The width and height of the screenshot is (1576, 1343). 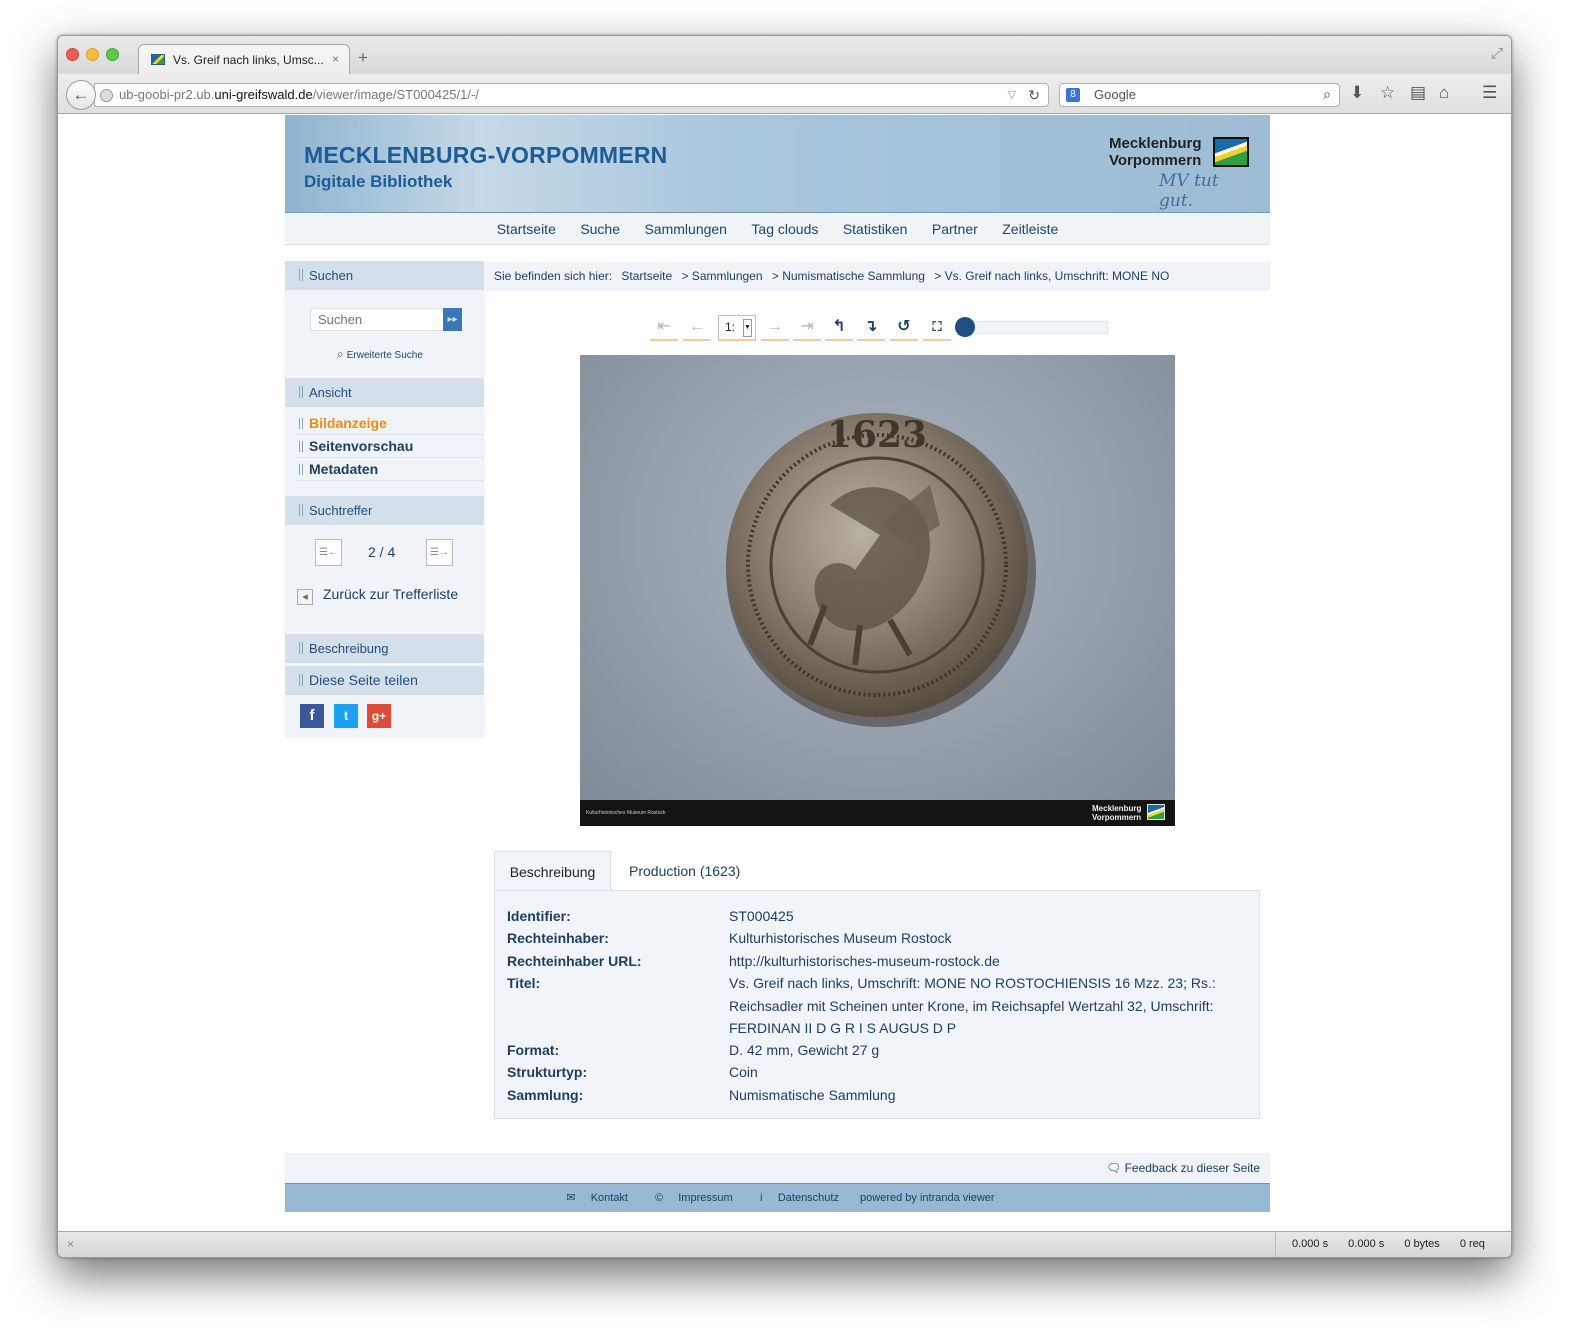 I want to click on nav-startseite: Startseite, so click(x=526, y=229).